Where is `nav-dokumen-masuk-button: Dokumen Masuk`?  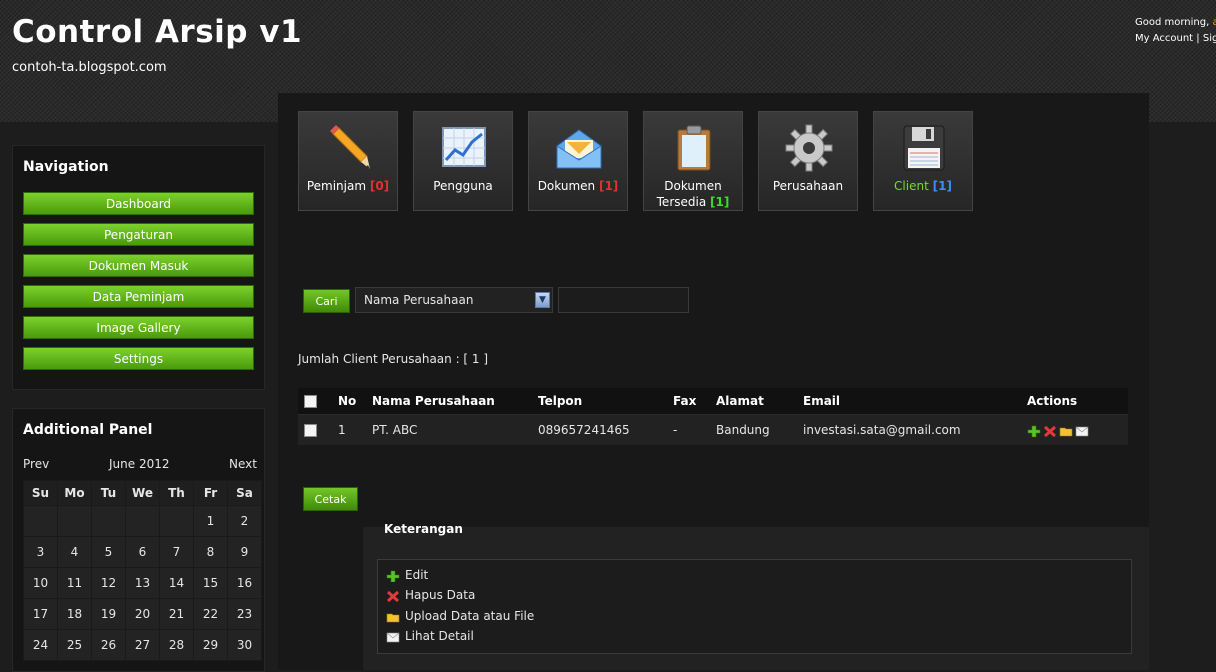
nav-dokumen-masuk-button: Dokumen Masuk is located at coordinates (138, 265).